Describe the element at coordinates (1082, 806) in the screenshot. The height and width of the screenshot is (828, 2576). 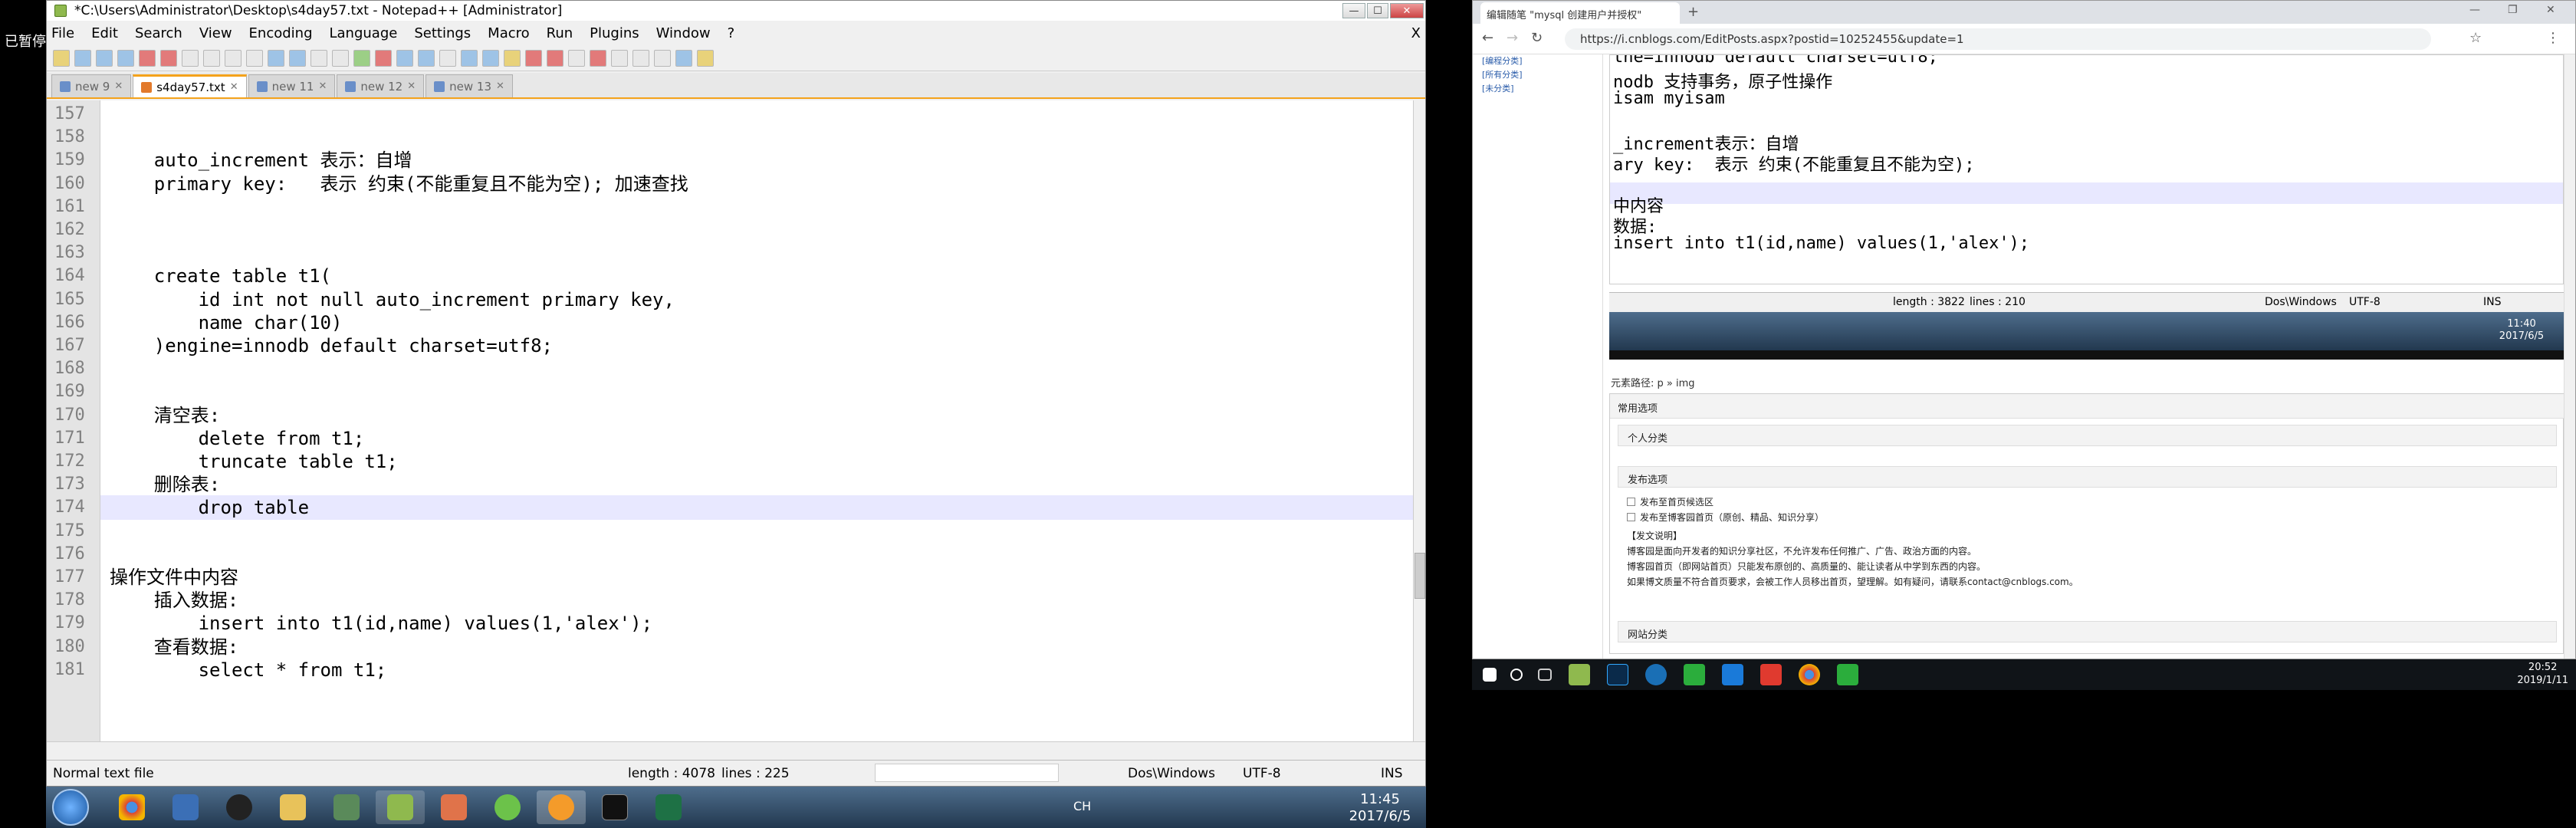
I see `ime-lang-indicator: CH` at that location.